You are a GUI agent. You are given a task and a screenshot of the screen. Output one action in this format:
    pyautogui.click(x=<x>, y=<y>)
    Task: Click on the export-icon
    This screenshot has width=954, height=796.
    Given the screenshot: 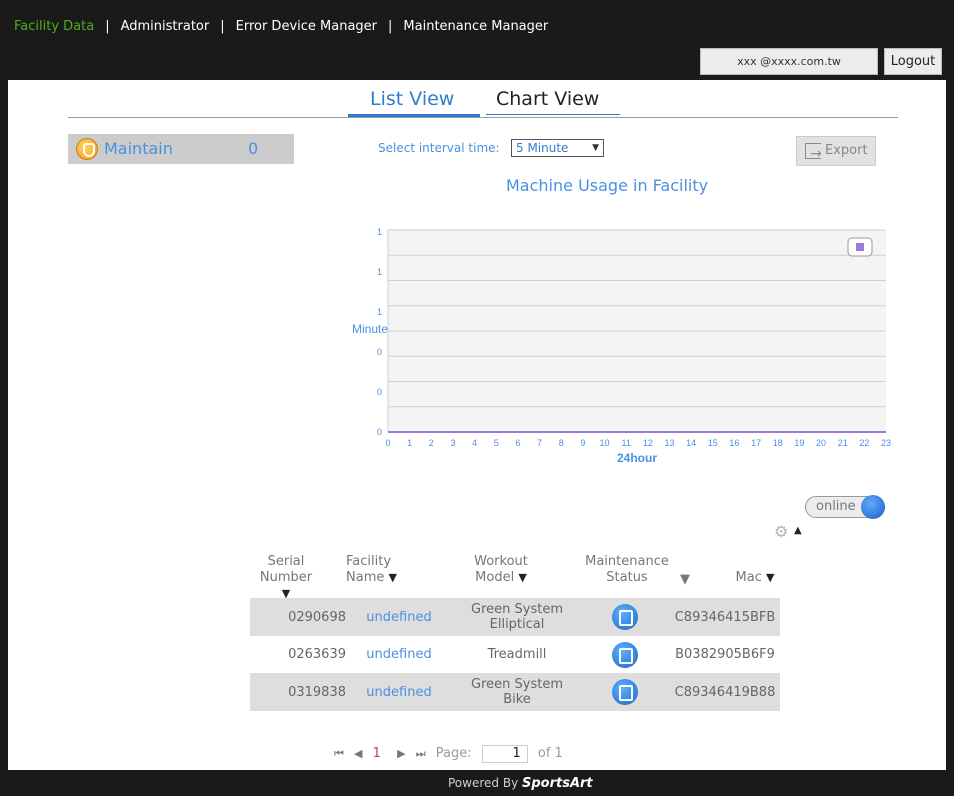 What is the action you would take?
    pyautogui.click(x=813, y=154)
    